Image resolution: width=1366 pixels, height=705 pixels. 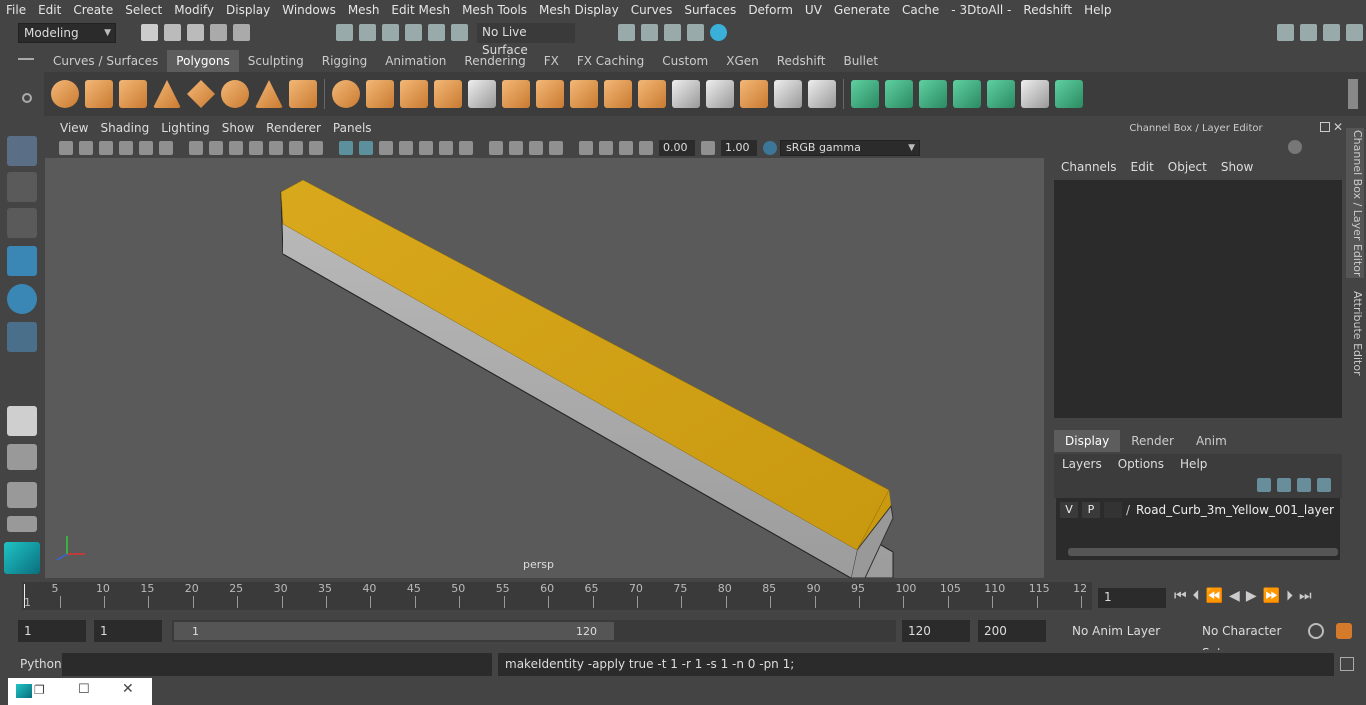 What do you see at coordinates (695, 32) in the screenshot?
I see `render-settings-icon` at bounding box center [695, 32].